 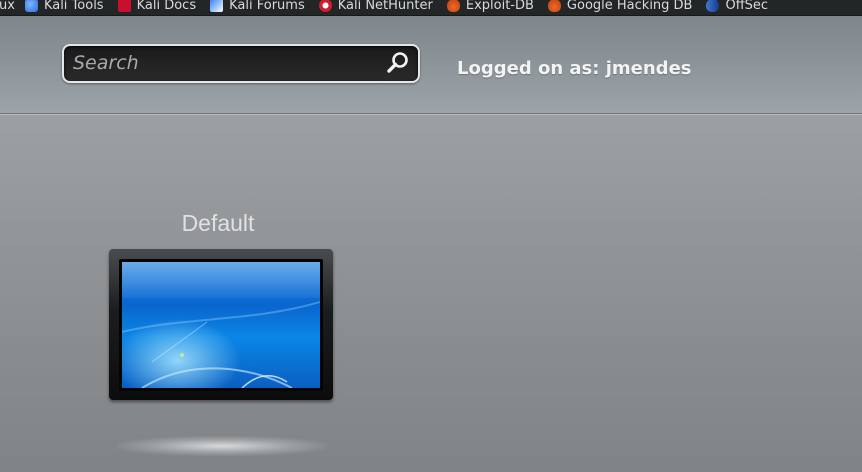 I want to click on bookmark-offsec: OffSec, so click(x=737, y=6).